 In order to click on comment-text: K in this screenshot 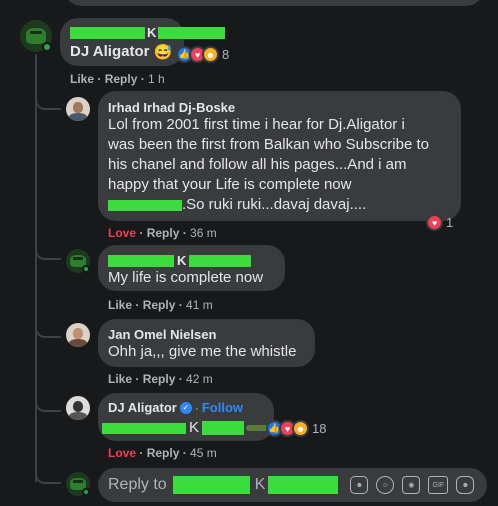, I will do `click(194, 427)`.